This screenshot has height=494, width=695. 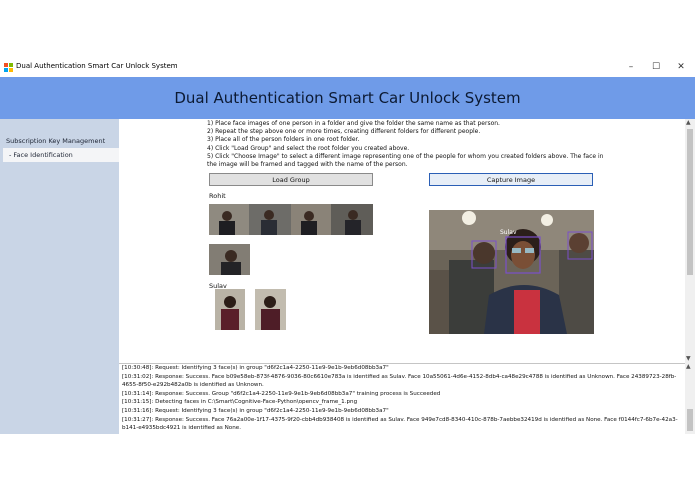 What do you see at coordinates (511, 272) in the screenshot?
I see `captured-image: Sulav` at bounding box center [511, 272].